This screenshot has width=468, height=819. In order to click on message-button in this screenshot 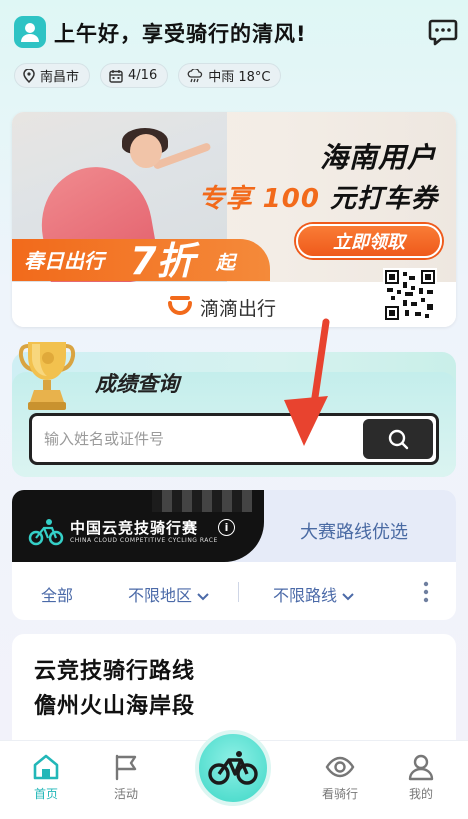, I will do `click(443, 32)`.